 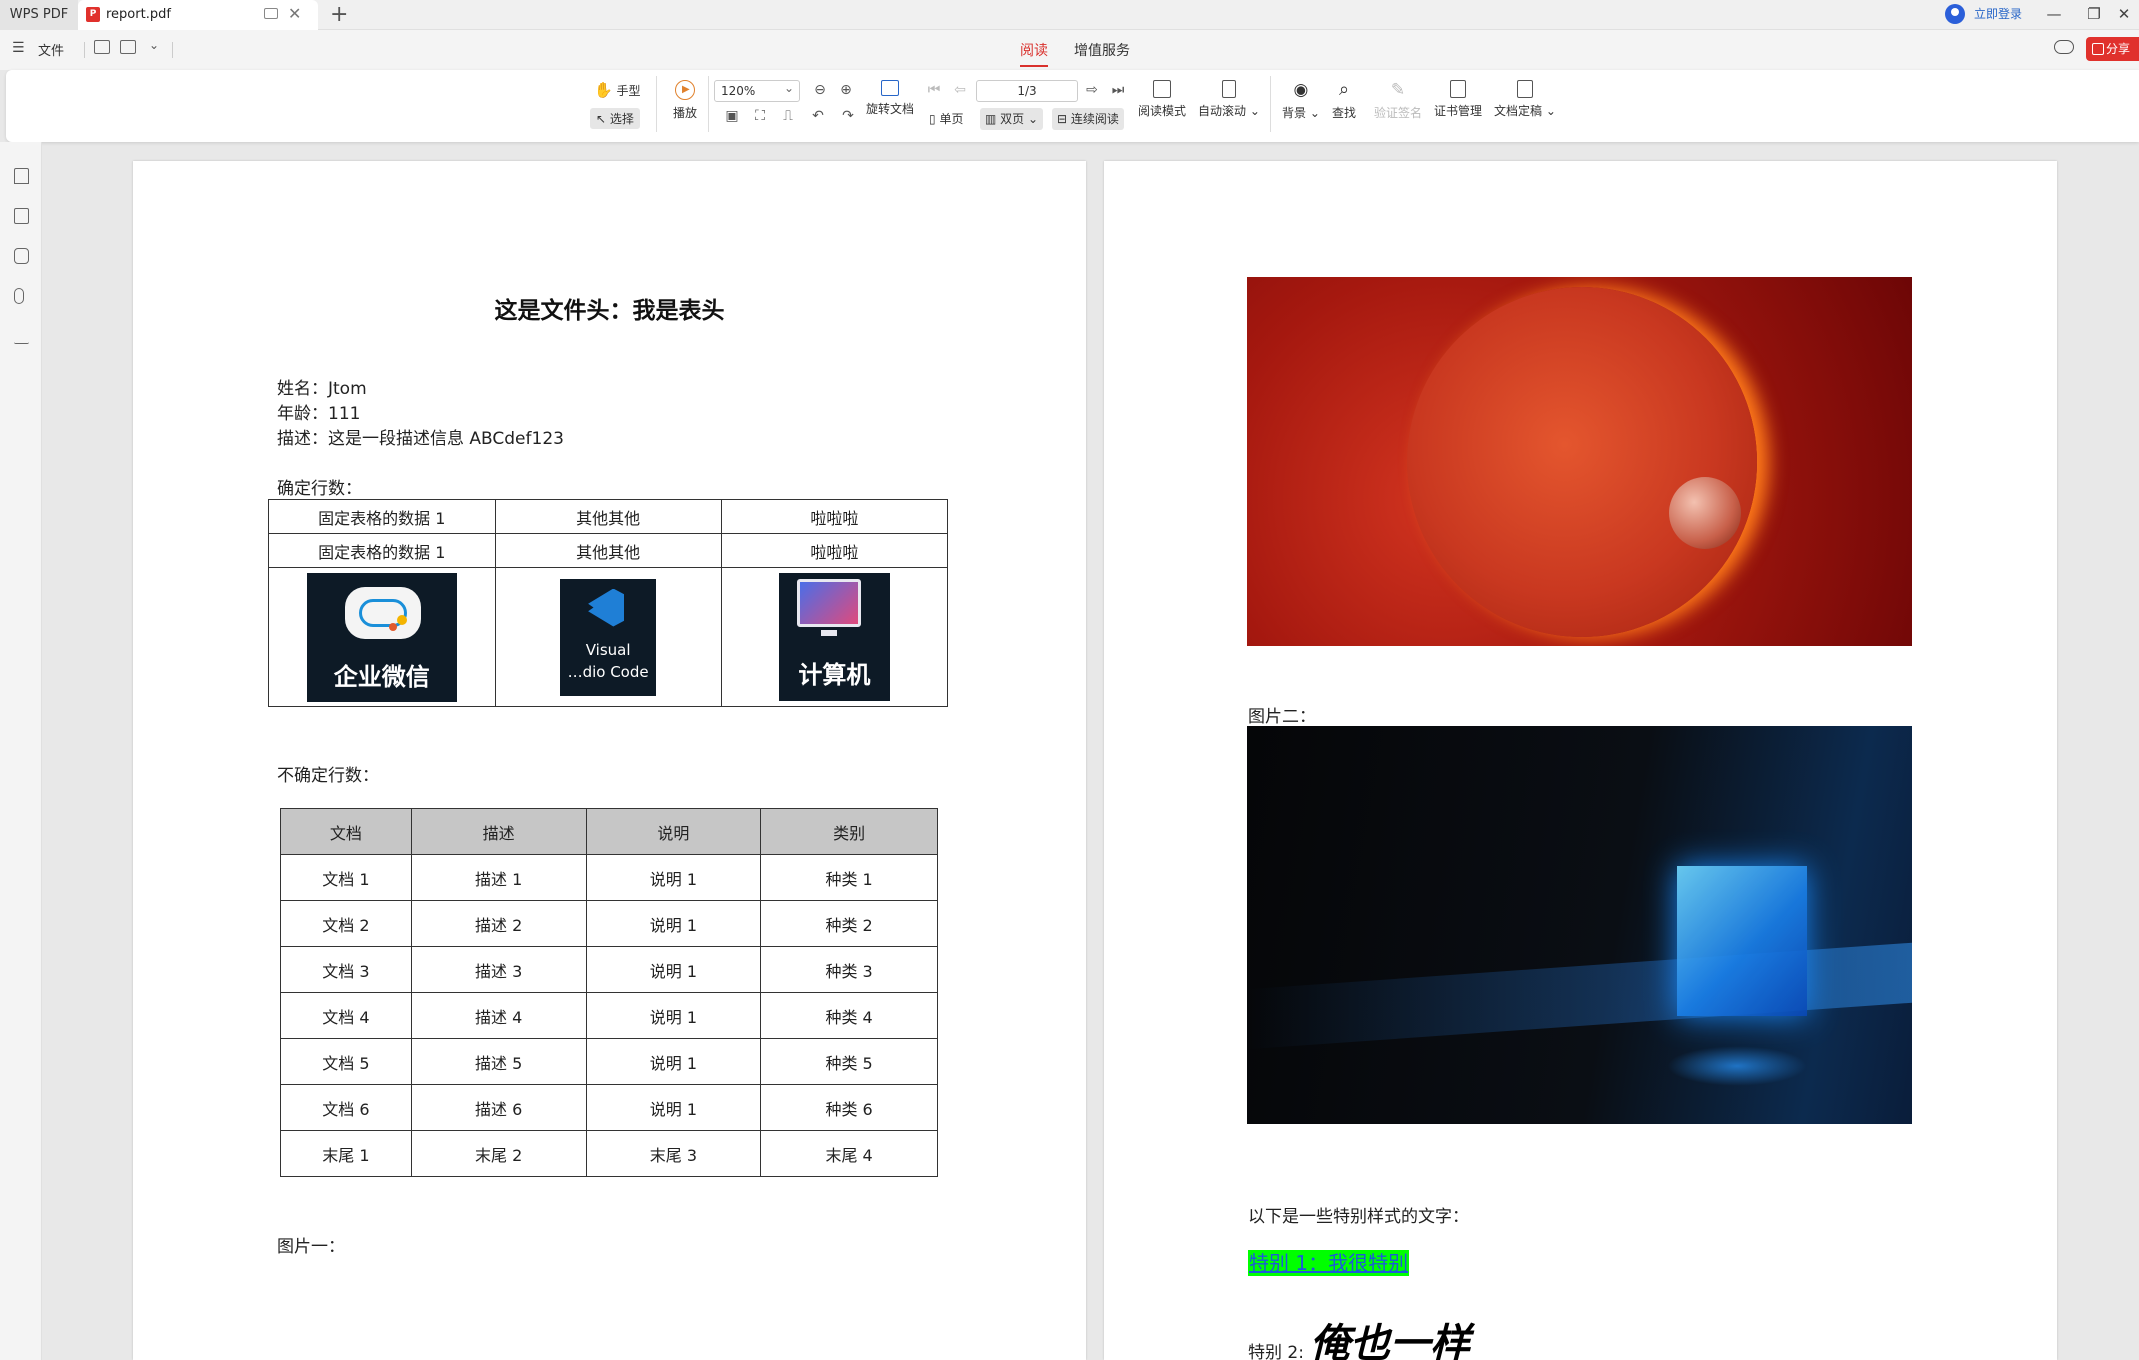 I want to click on computer-logo-text: 计算机, so click(x=834, y=675).